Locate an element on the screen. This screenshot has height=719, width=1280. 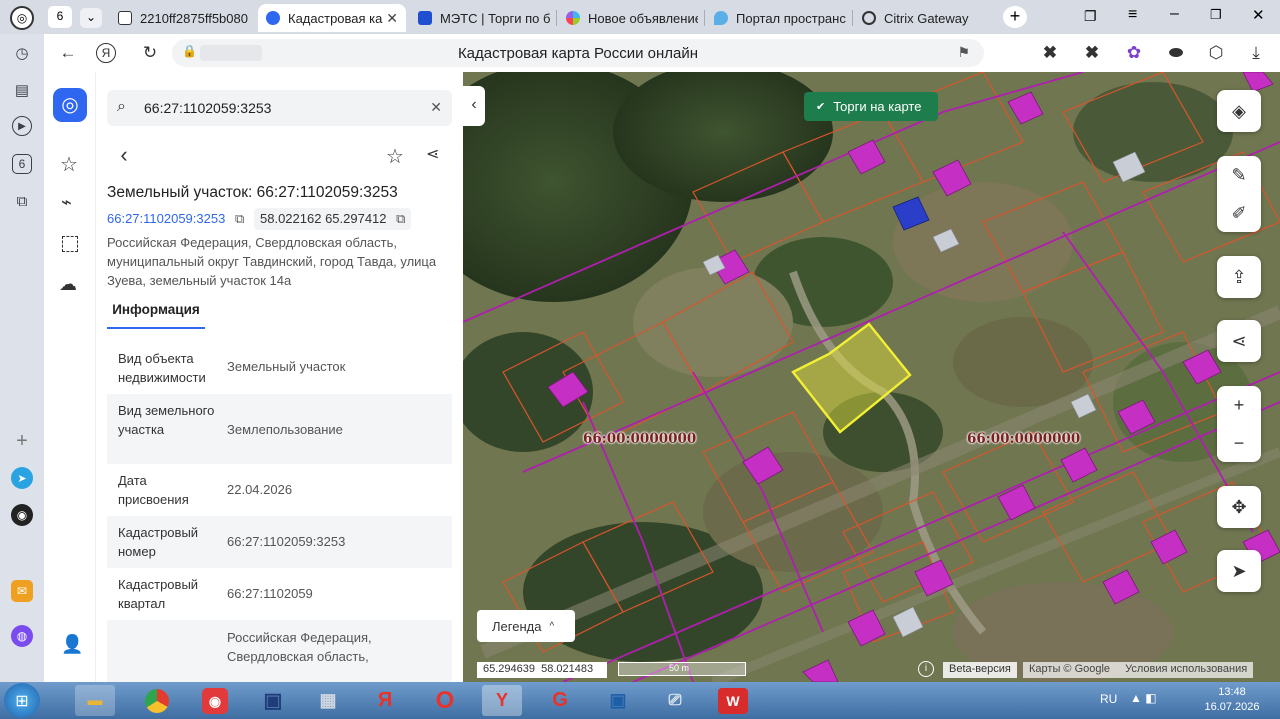
screenshot-icon: ⧉ is located at coordinates (22, 201).